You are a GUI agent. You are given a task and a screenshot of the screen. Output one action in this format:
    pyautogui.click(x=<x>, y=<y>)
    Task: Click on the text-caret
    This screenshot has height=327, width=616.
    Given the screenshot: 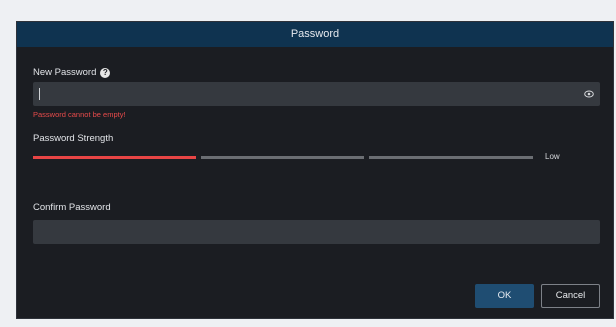 What is the action you would take?
    pyautogui.click(x=39, y=94)
    